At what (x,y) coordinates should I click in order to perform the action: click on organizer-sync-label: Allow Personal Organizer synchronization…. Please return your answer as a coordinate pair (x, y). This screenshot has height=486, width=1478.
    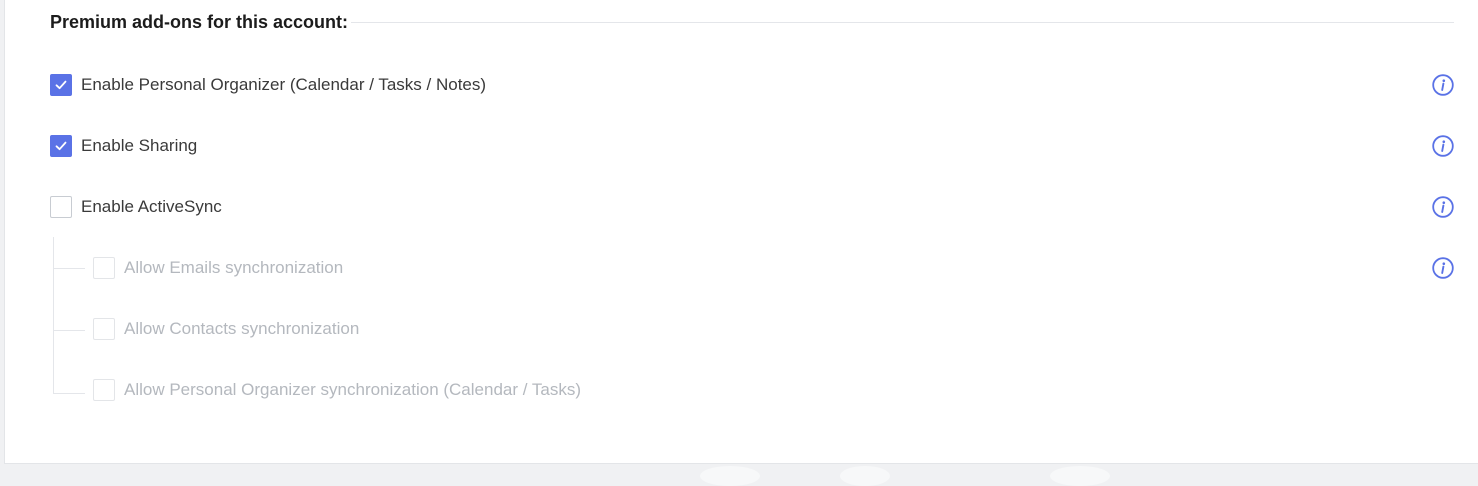
    Looking at the image, I should click on (352, 389).